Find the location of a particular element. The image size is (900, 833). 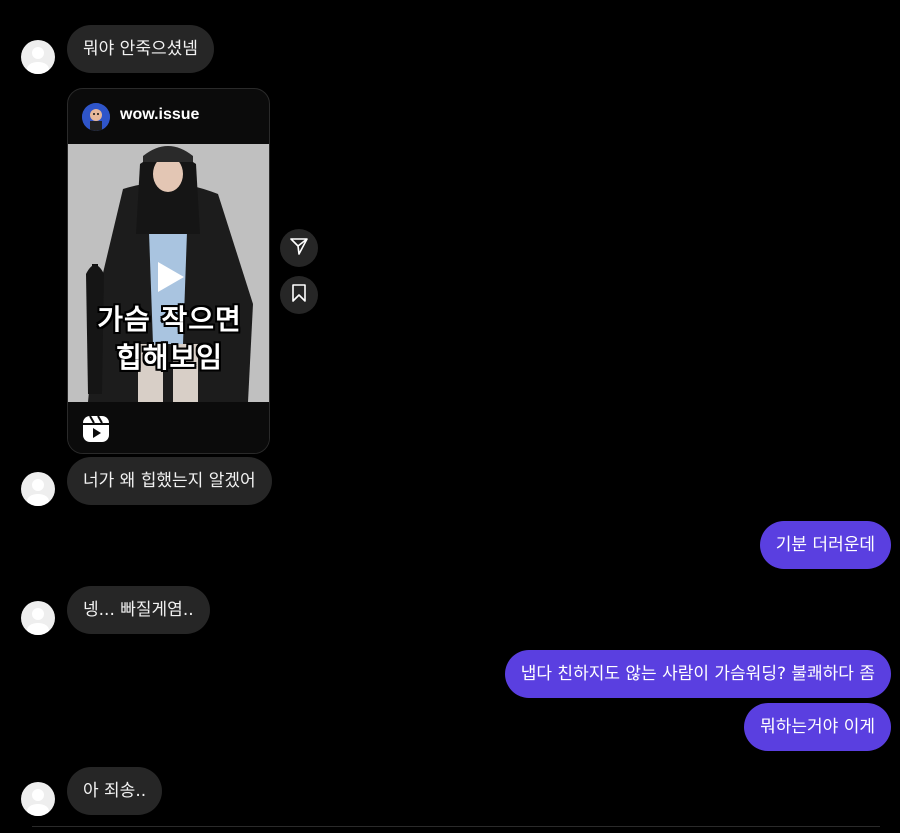

reel-thumbnail: 가슴 작으면 힙해보임 is located at coordinates (168, 273).